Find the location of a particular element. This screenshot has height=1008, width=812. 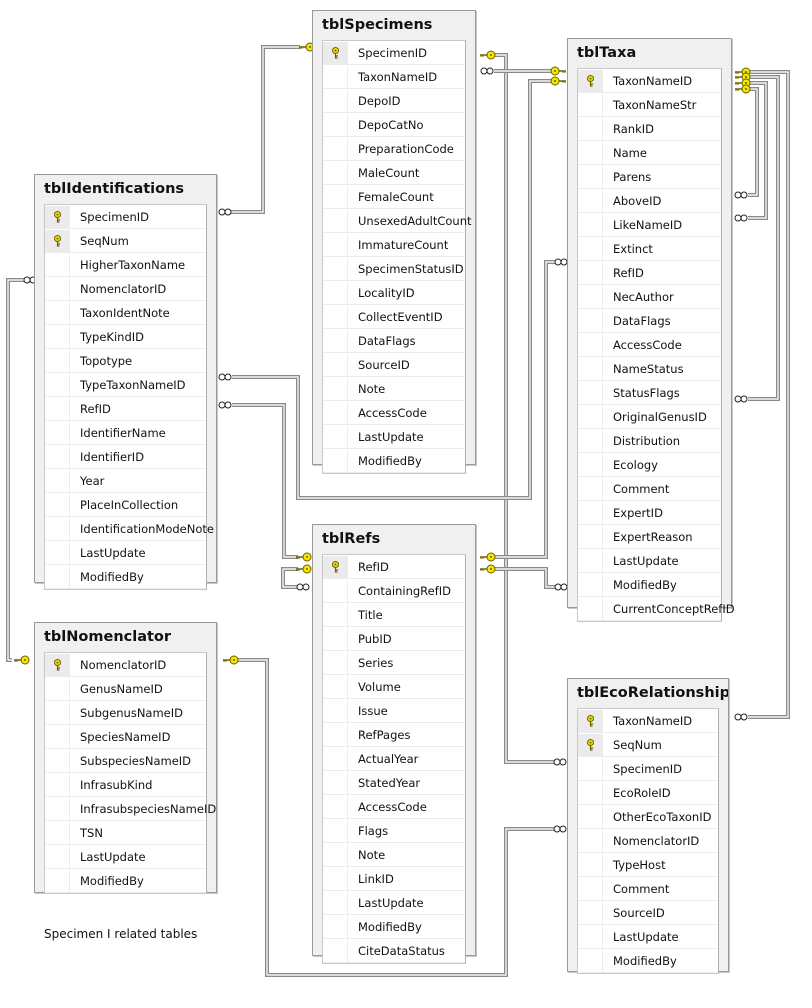

column-row: AboveID is located at coordinates (649, 201).